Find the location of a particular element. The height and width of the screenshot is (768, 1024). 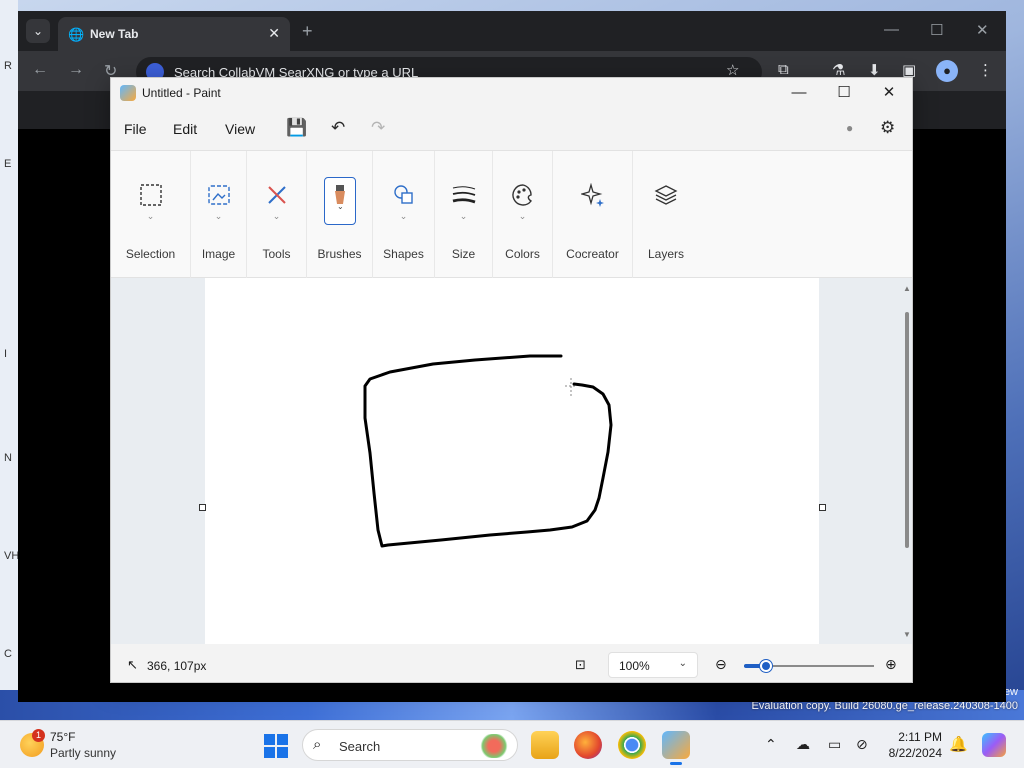

desktop-icon-label: N is located at coordinates (8, 458).